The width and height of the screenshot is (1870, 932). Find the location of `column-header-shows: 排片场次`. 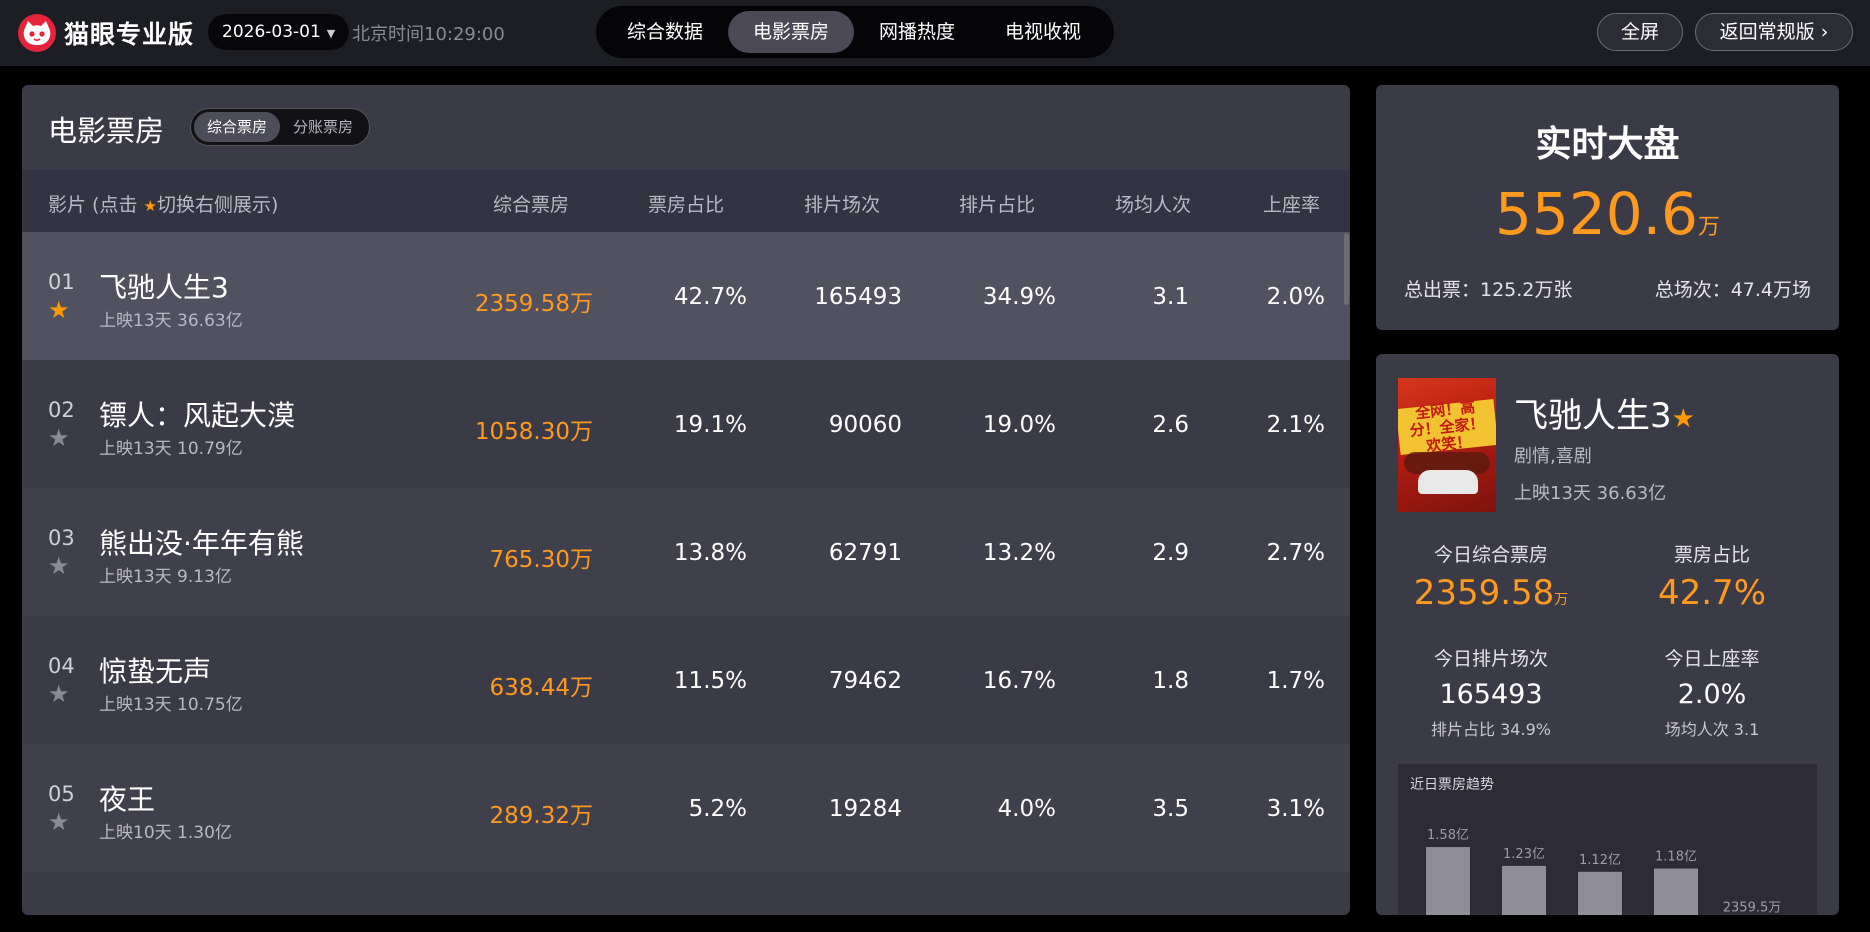

column-header-shows: 排片场次 is located at coordinates (842, 203).